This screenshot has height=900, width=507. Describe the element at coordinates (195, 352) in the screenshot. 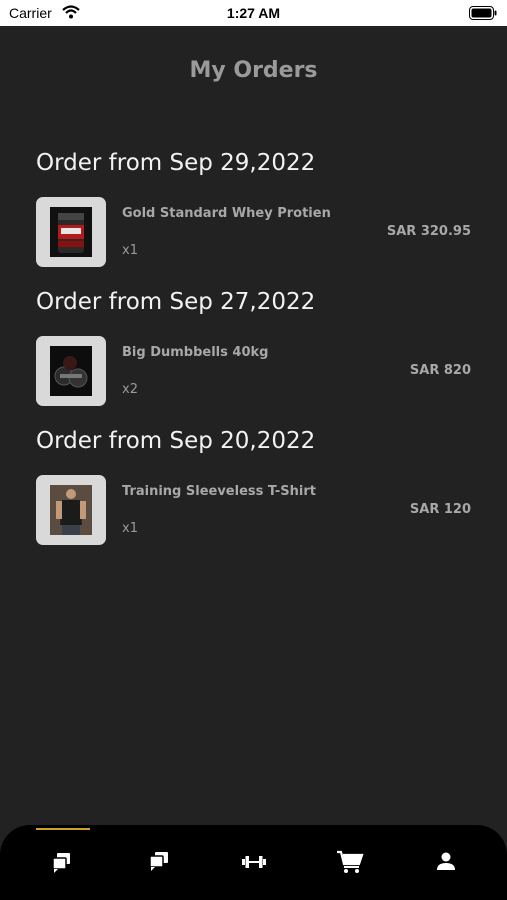

I see `product-name: Big Dumbbells 40kg` at that location.